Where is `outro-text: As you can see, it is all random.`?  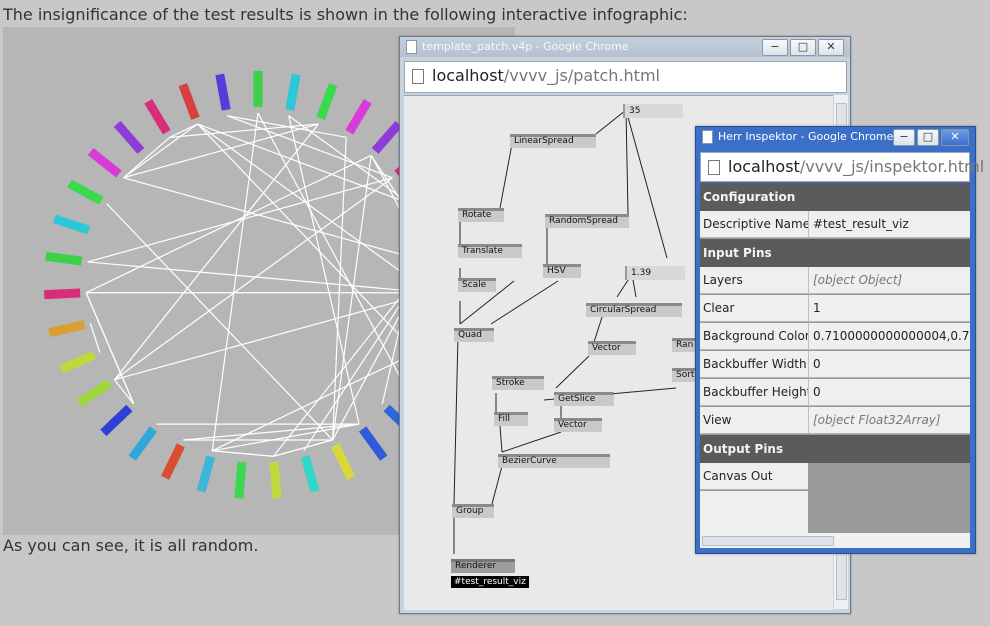 outro-text: As you can see, it is all random. is located at coordinates (131, 545).